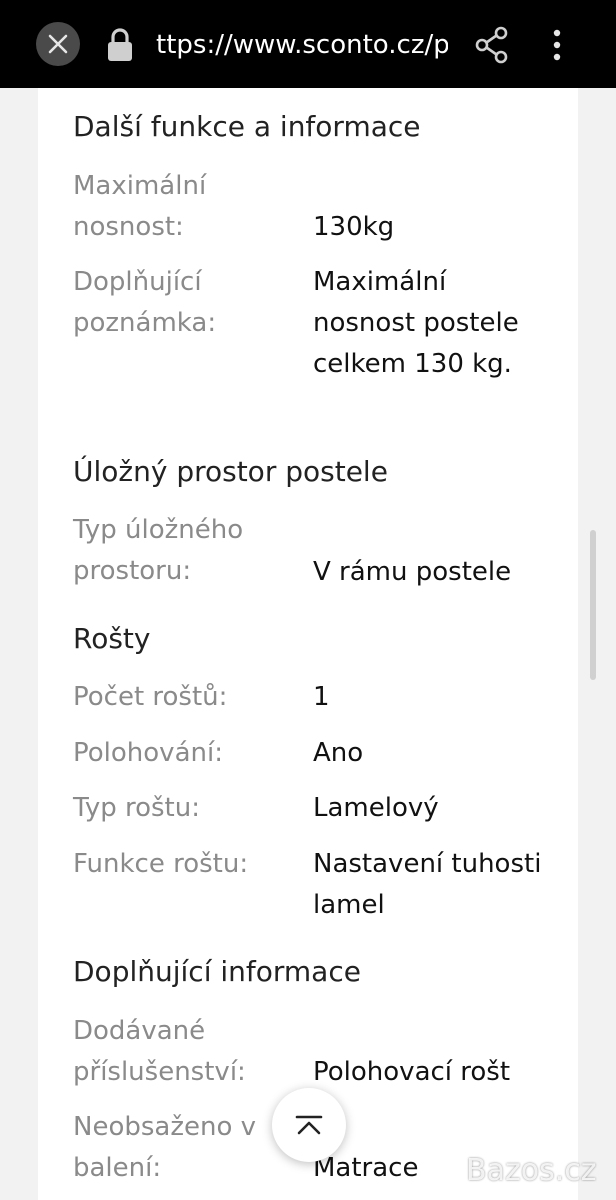 The width and height of the screenshot is (616, 1200). What do you see at coordinates (158, 550) in the screenshot?
I see `spec-label: Typ úložného prostoru:` at bounding box center [158, 550].